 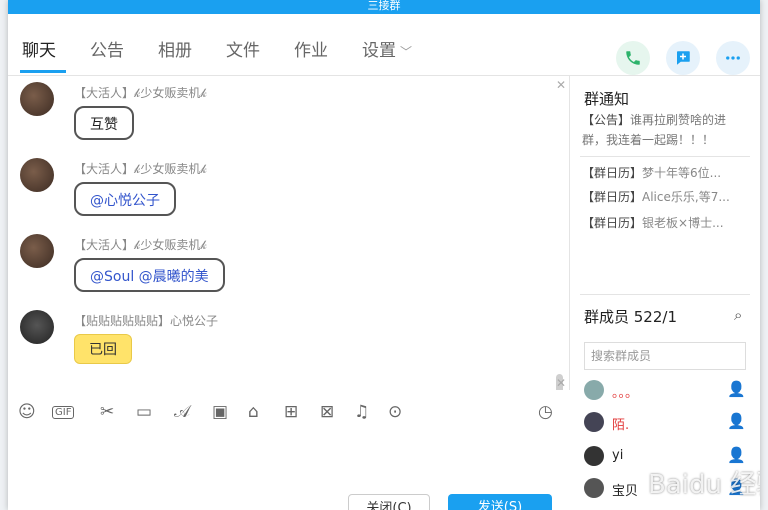 What do you see at coordinates (736, 455) in the screenshot?
I see `member-role-icon: 👤` at bounding box center [736, 455].